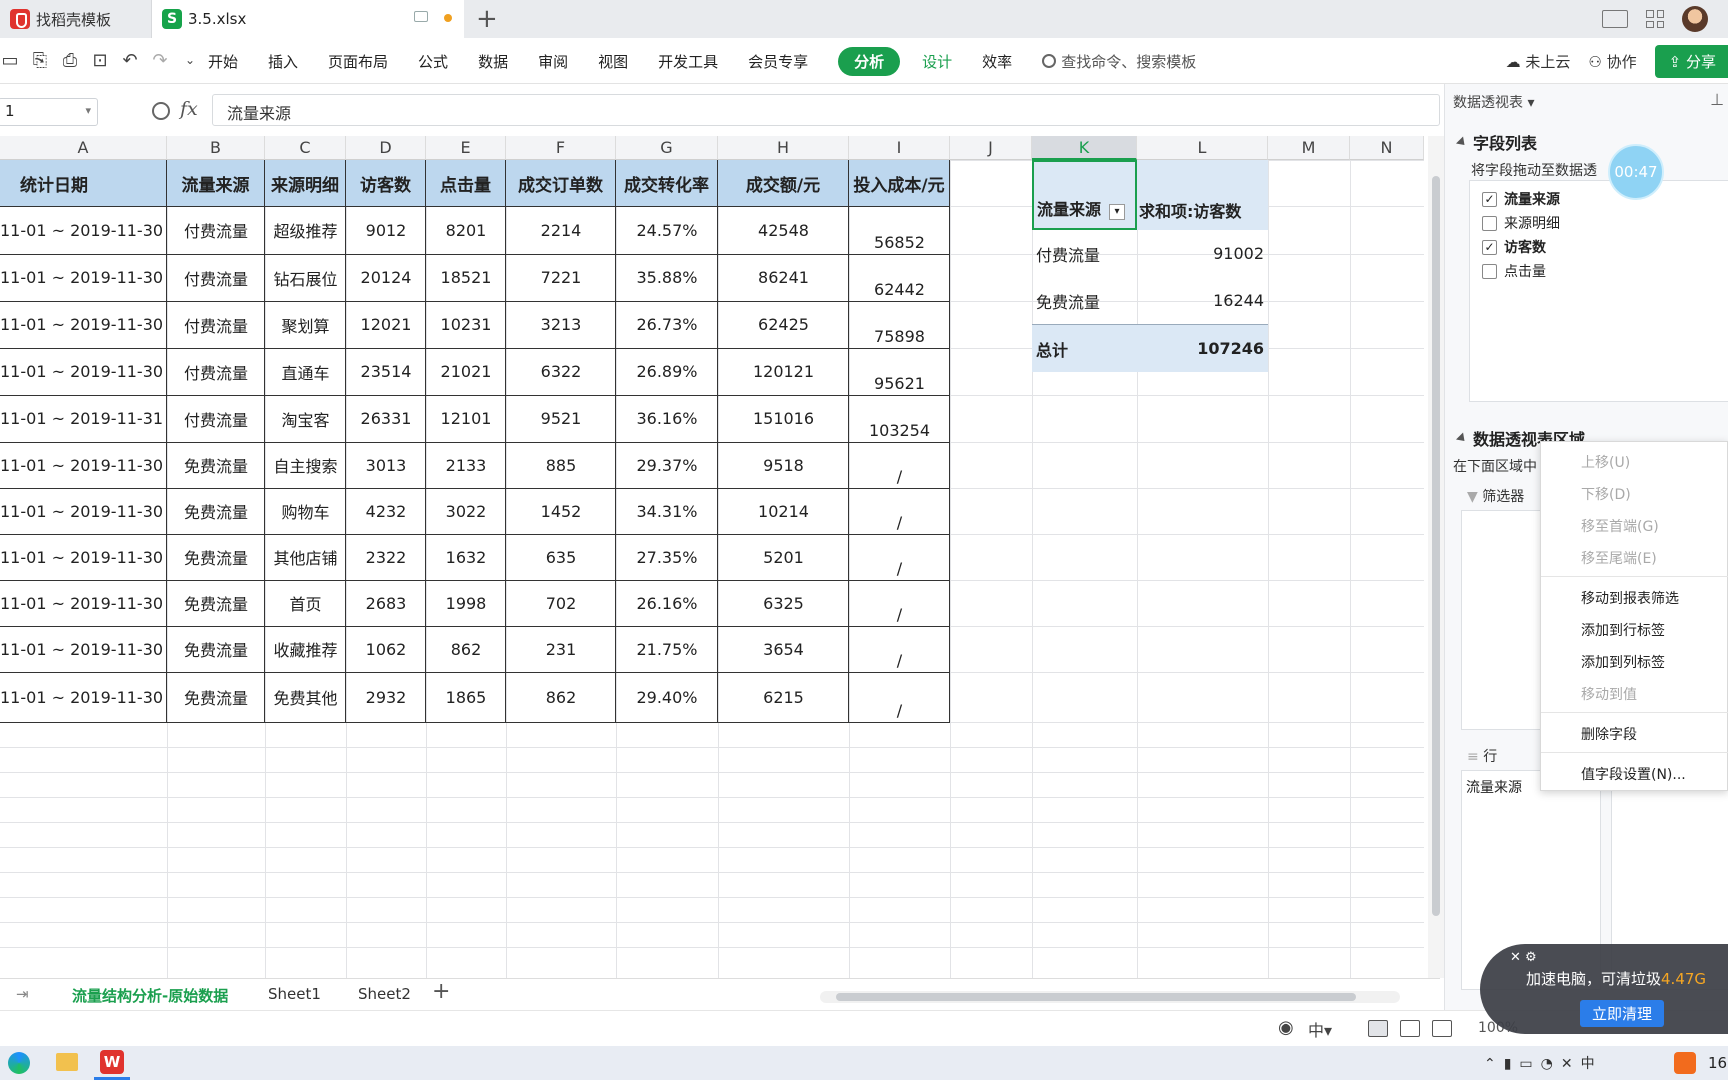 Image resolution: width=1728 pixels, height=1080 pixels. Describe the element at coordinates (1619, 558) in the screenshot. I see `menu-move-to-end: 移至尾端(E)` at that location.